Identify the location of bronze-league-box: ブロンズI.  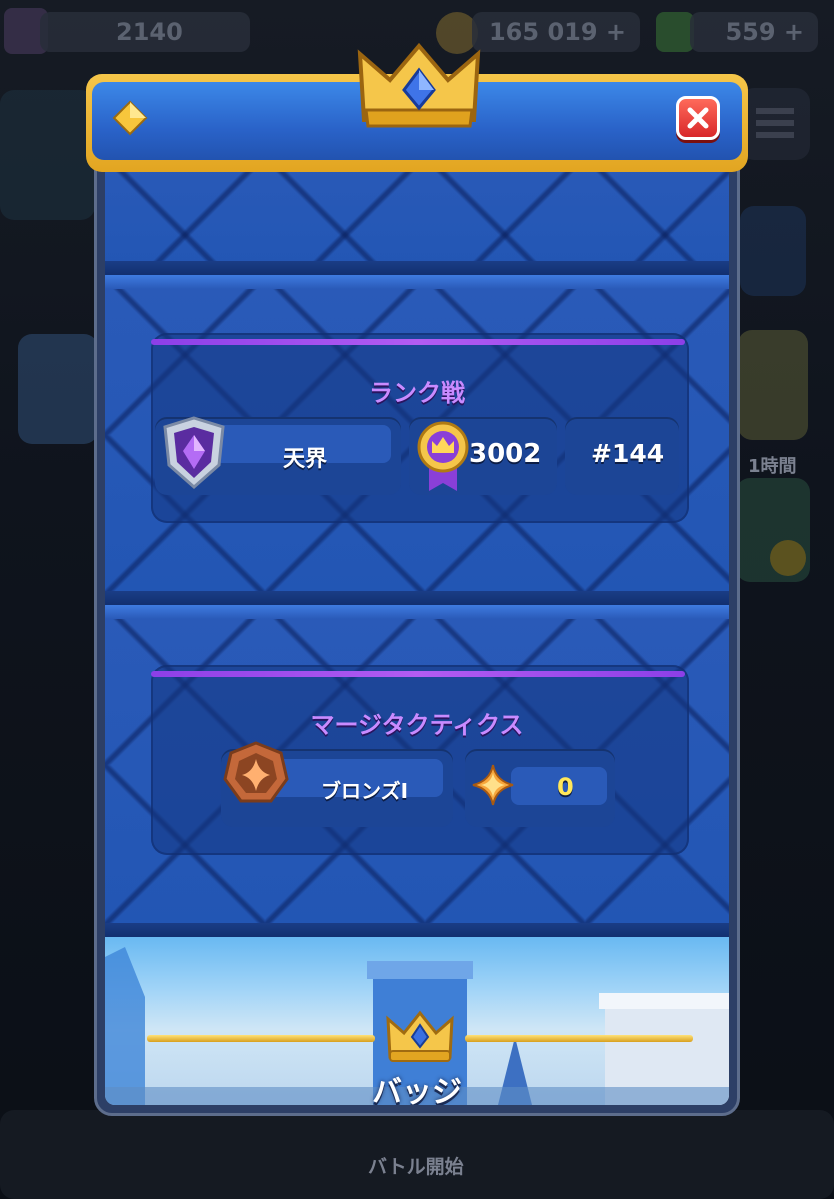
(337, 784).